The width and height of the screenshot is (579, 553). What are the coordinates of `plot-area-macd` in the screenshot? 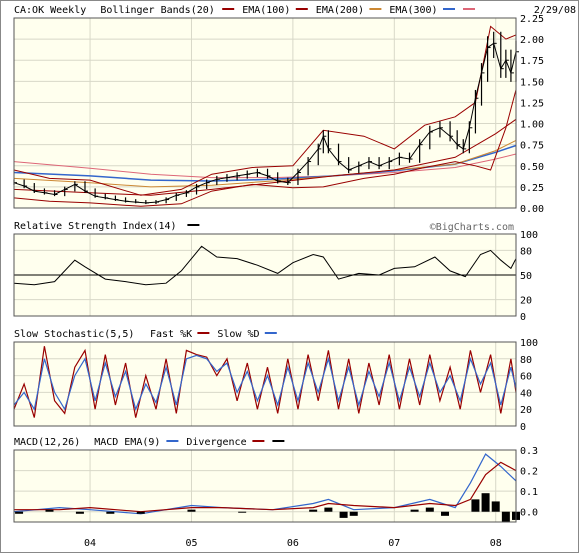 It's located at (265, 486).